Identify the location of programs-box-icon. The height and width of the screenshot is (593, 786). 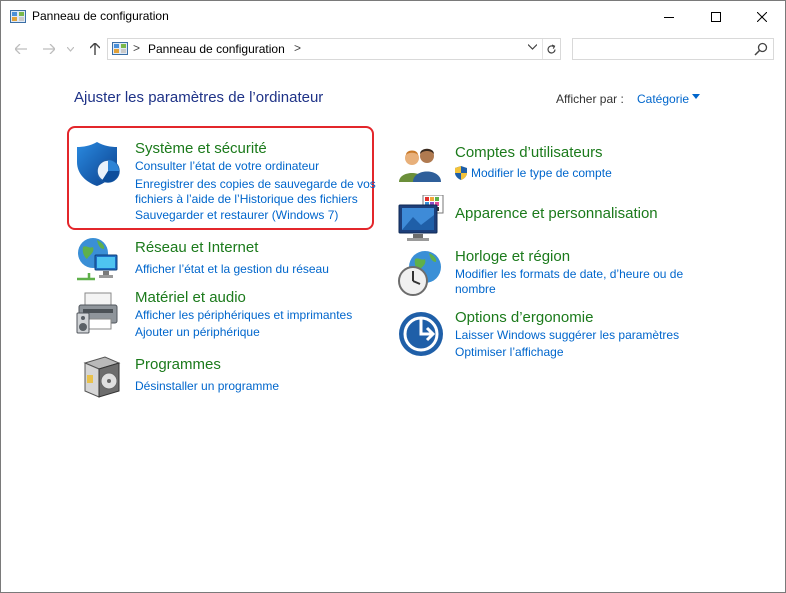
(103, 377).